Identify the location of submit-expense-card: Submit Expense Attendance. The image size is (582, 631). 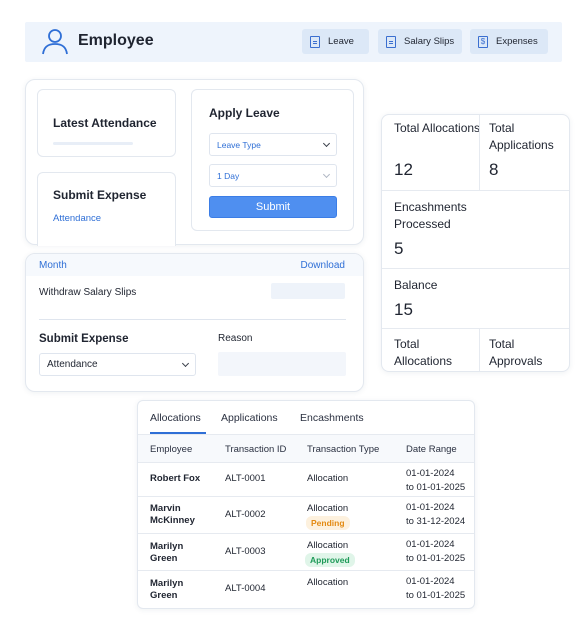
(106, 209).